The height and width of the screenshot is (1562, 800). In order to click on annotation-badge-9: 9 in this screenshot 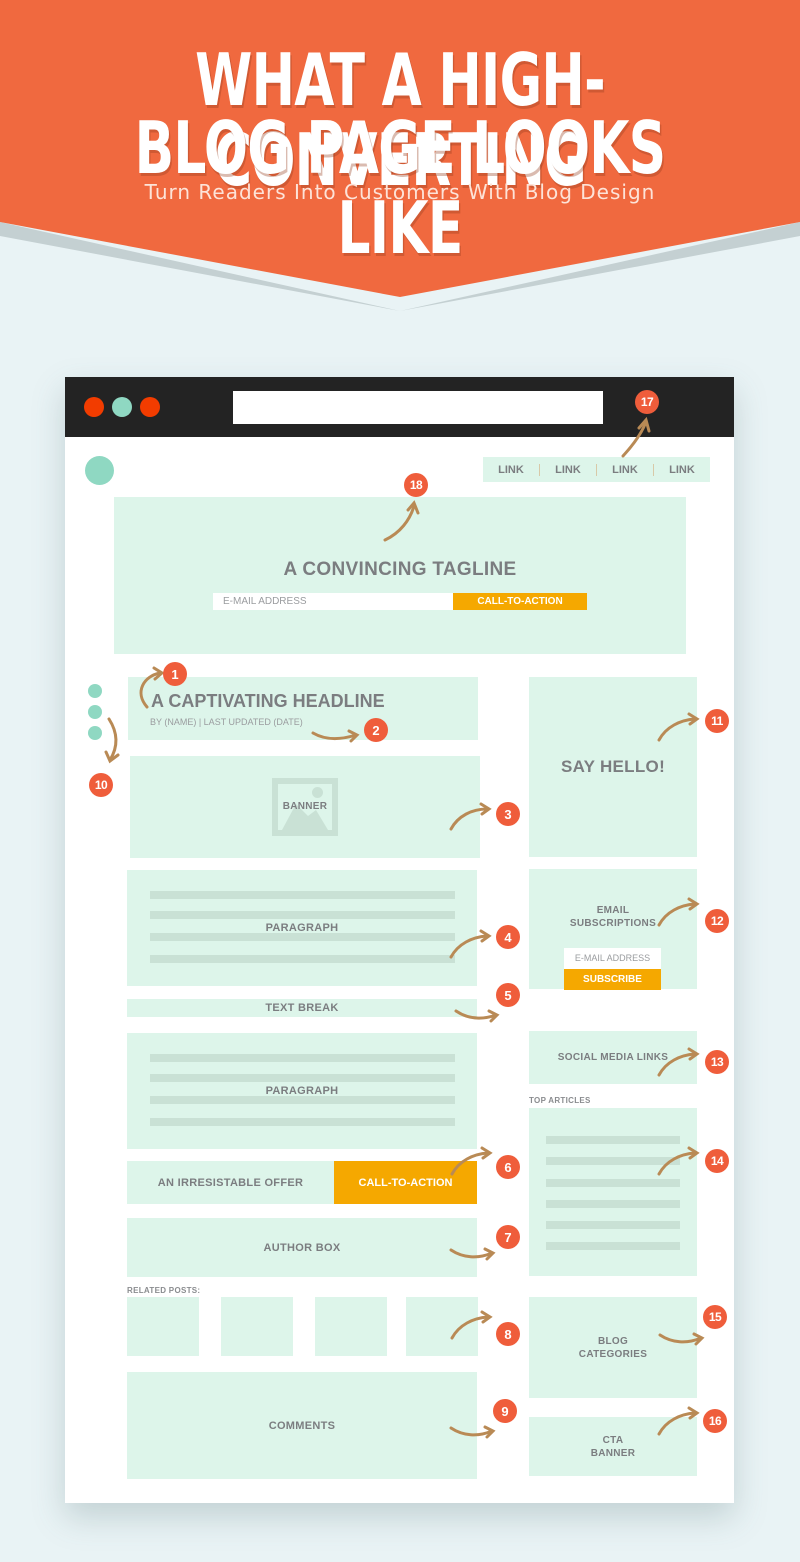, I will do `click(505, 1411)`.